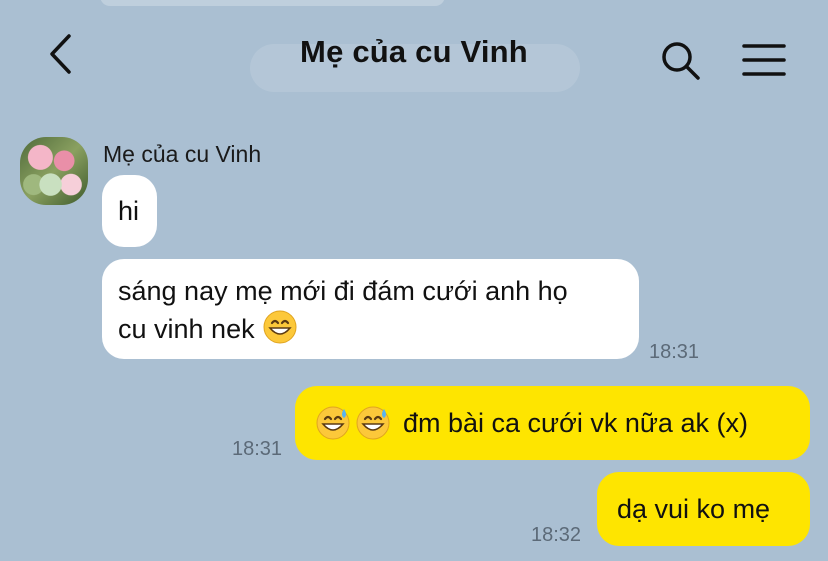  What do you see at coordinates (280, 327) in the screenshot?
I see `grinning-face-emoji-icon` at bounding box center [280, 327].